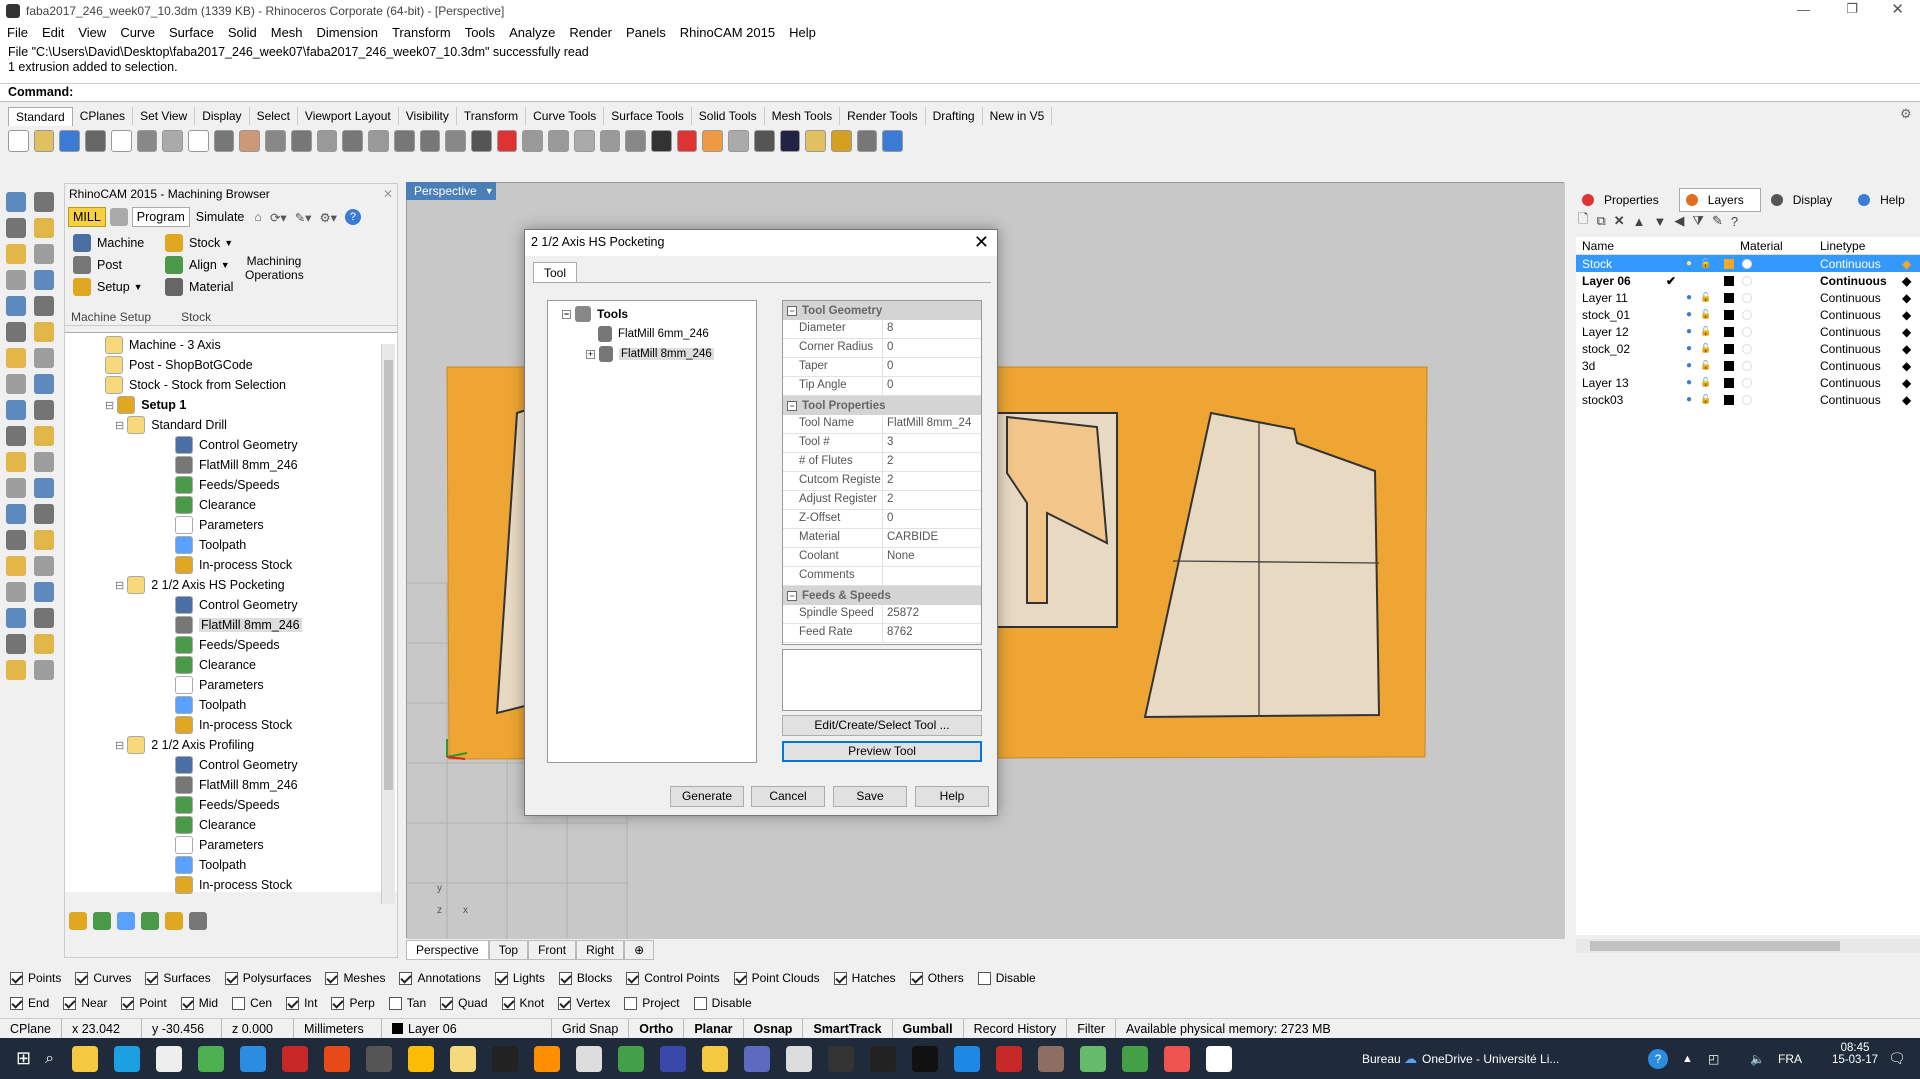 Image resolution: width=1920 pixels, height=1079 pixels. Describe the element at coordinates (1906, 298) in the screenshot. I see `print-color-icon: ◆` at that location.